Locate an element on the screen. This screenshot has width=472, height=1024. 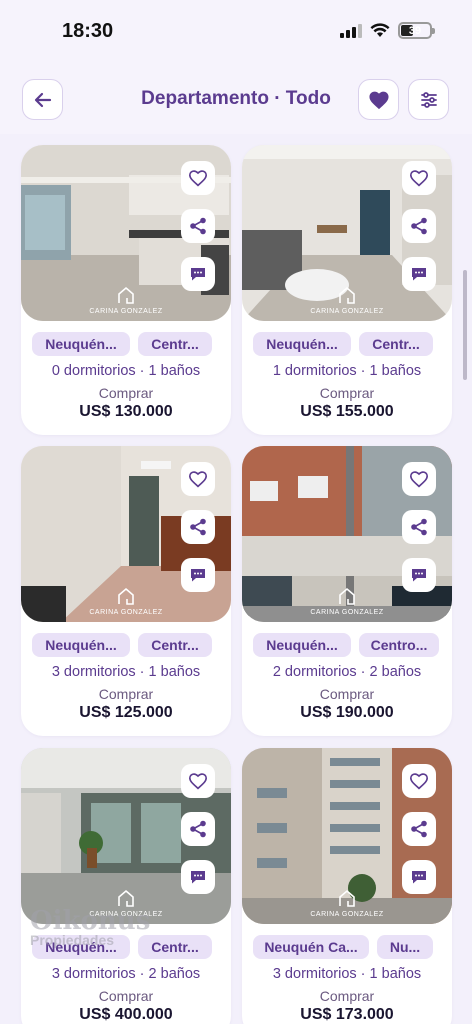
listing-price: US$ 155.000 is located at coordinates (347, 411).